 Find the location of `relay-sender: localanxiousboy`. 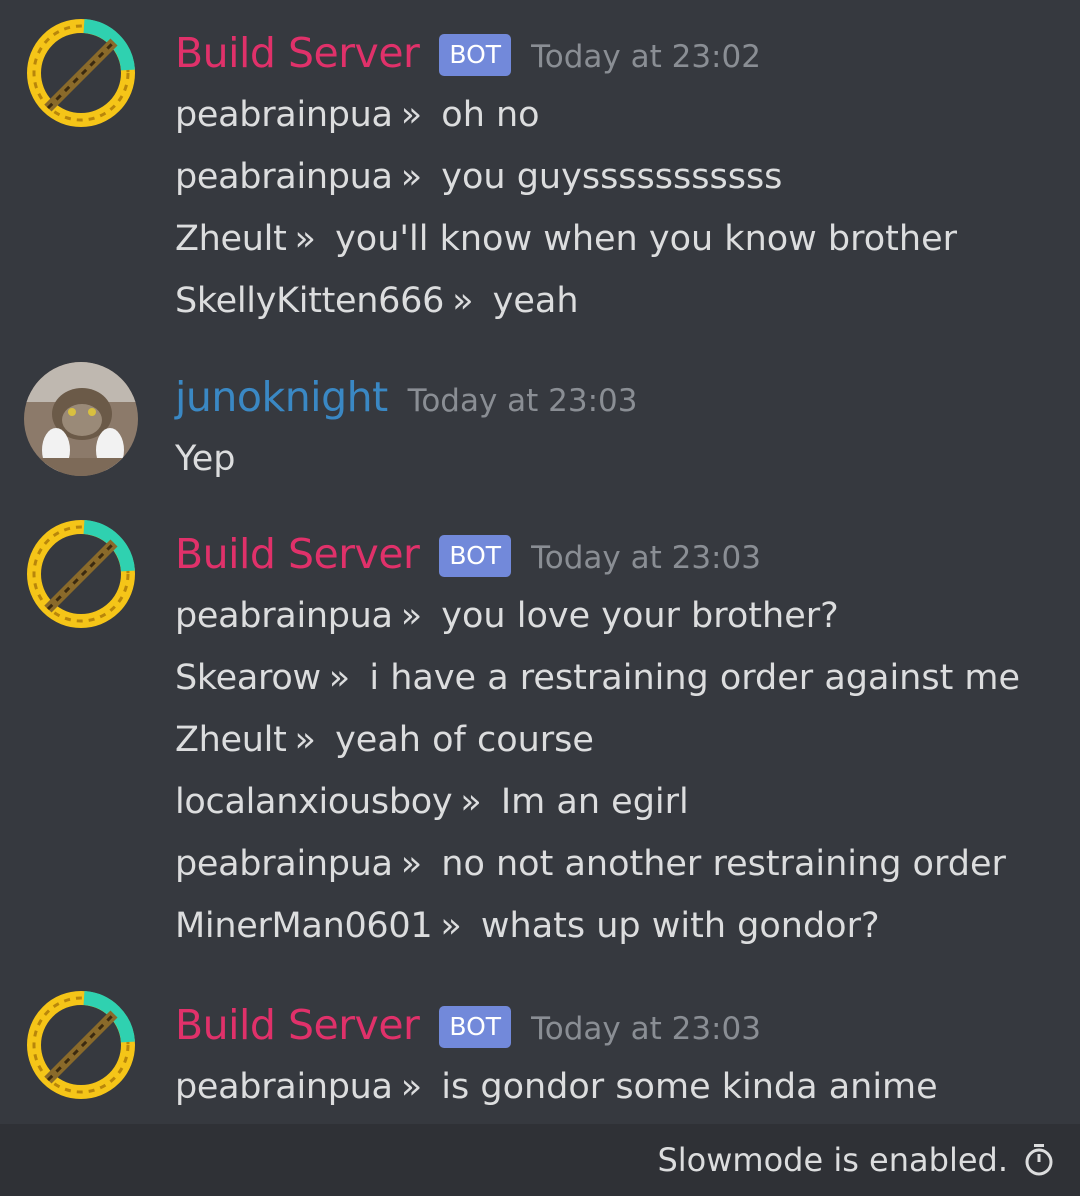

relay-sender: localanxiousboy is located at coordinates (314, 802).